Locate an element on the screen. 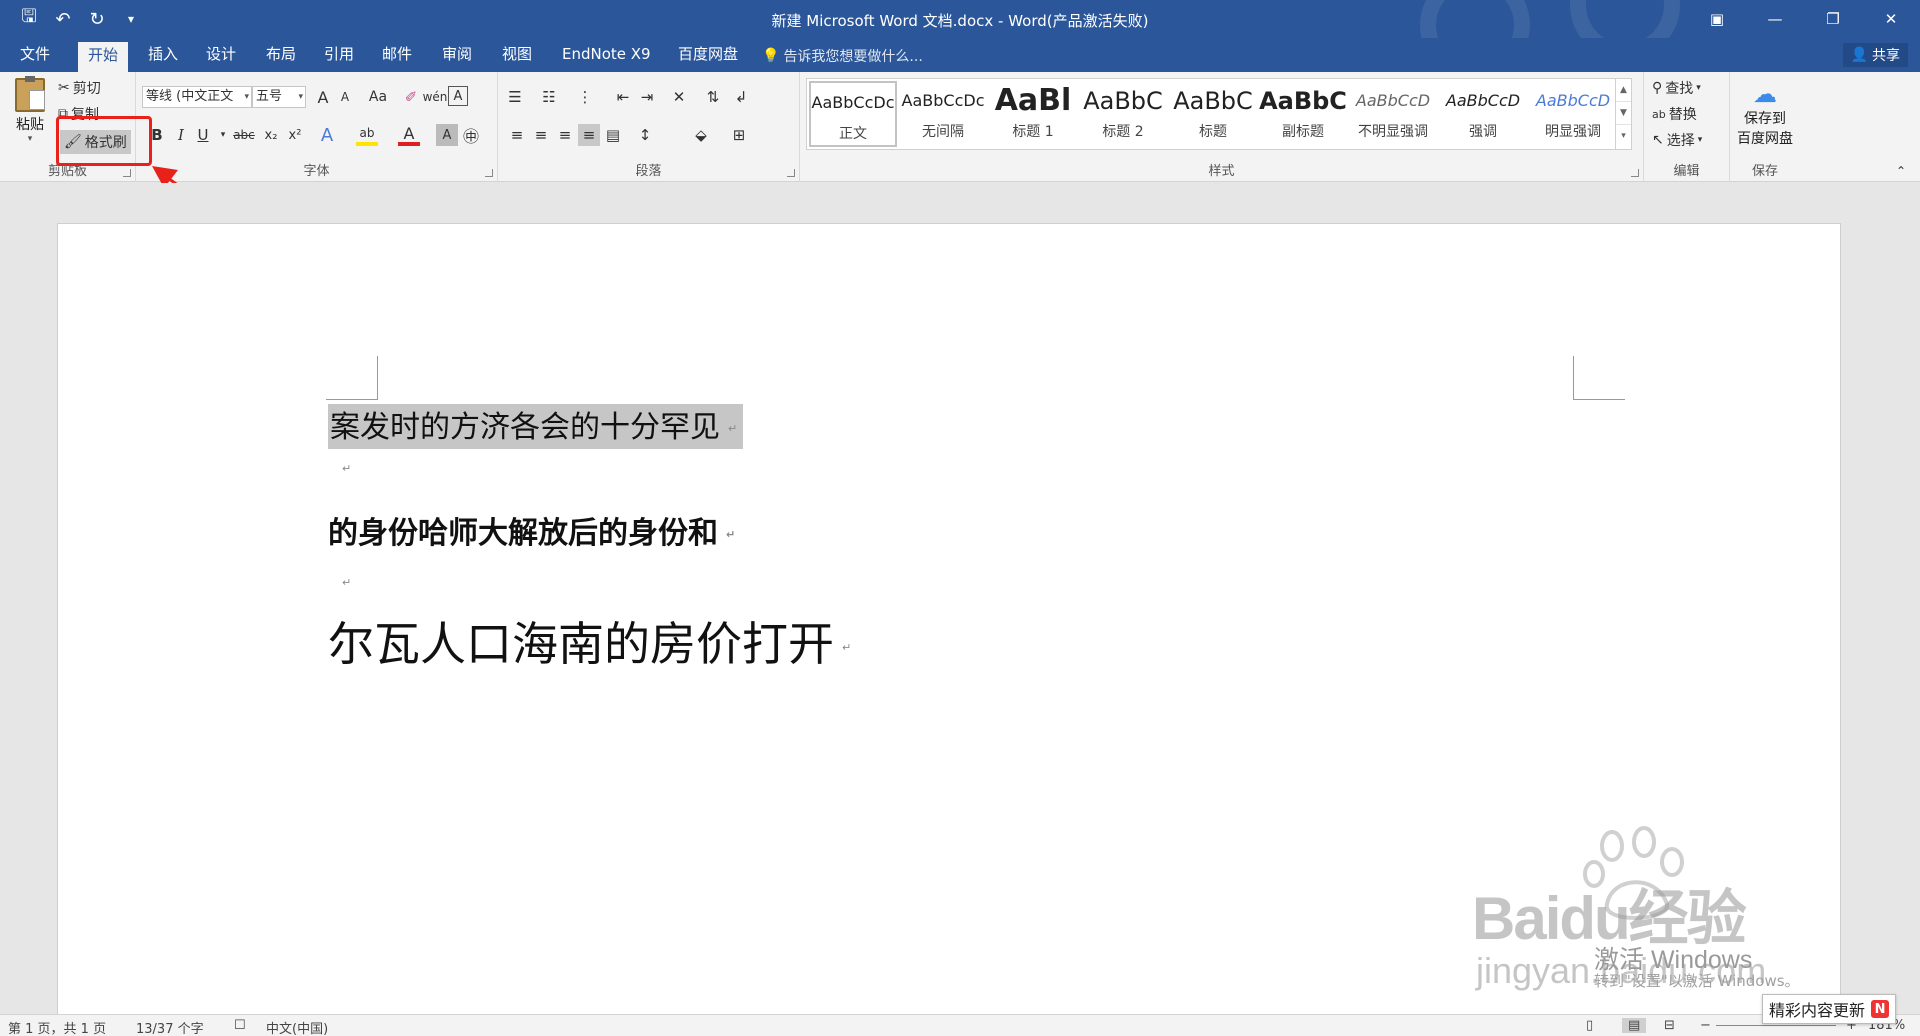  proofing-icon: ☐ is located at coordinates (240, 1025).